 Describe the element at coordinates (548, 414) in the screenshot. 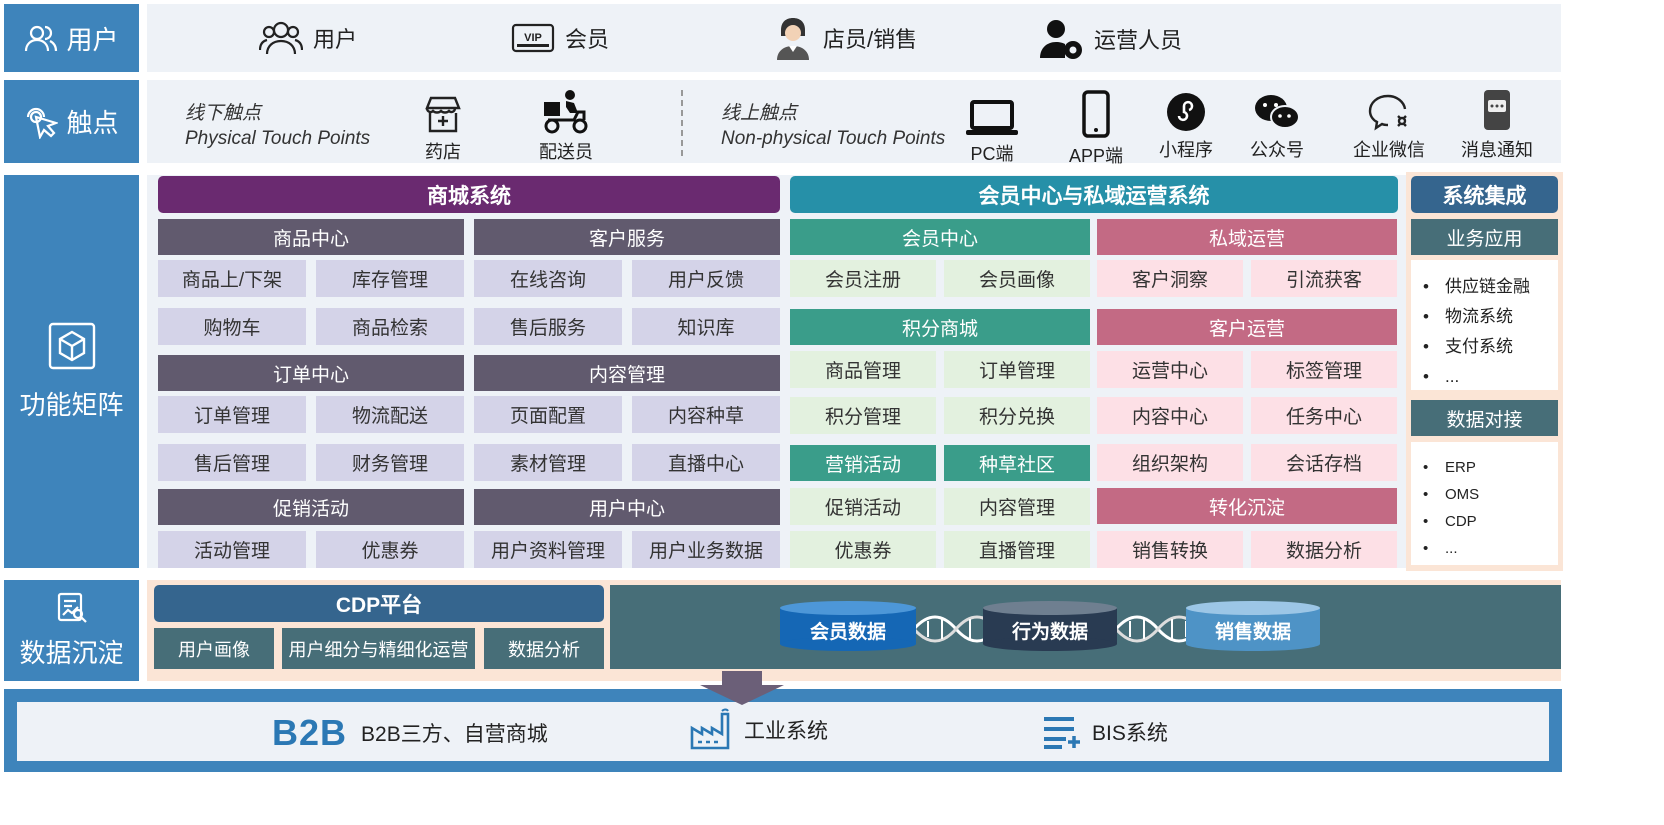

I see `cell: 页面配置` at that location.